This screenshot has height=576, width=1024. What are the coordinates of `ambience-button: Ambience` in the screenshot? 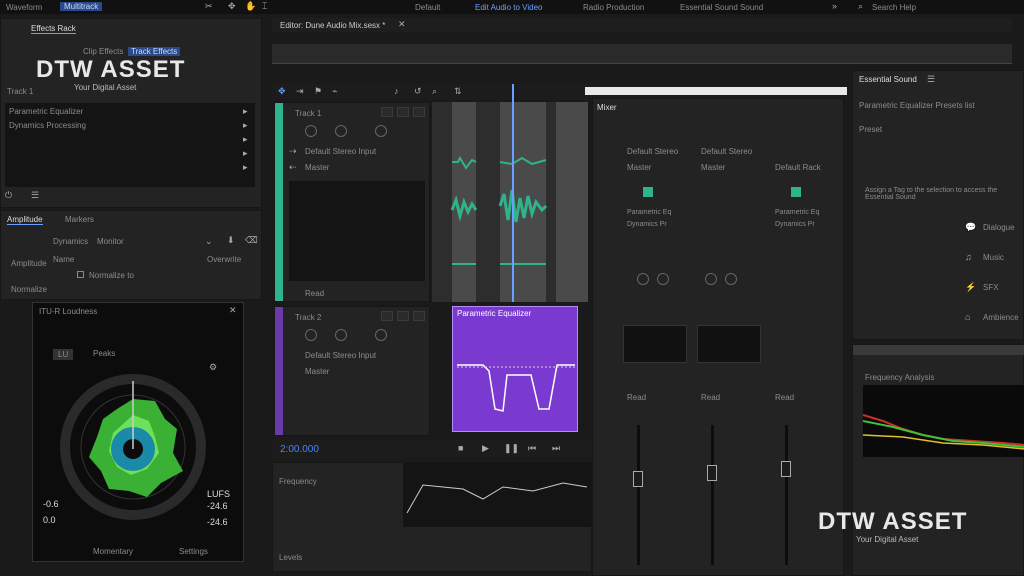 It's located at (1001, 317).